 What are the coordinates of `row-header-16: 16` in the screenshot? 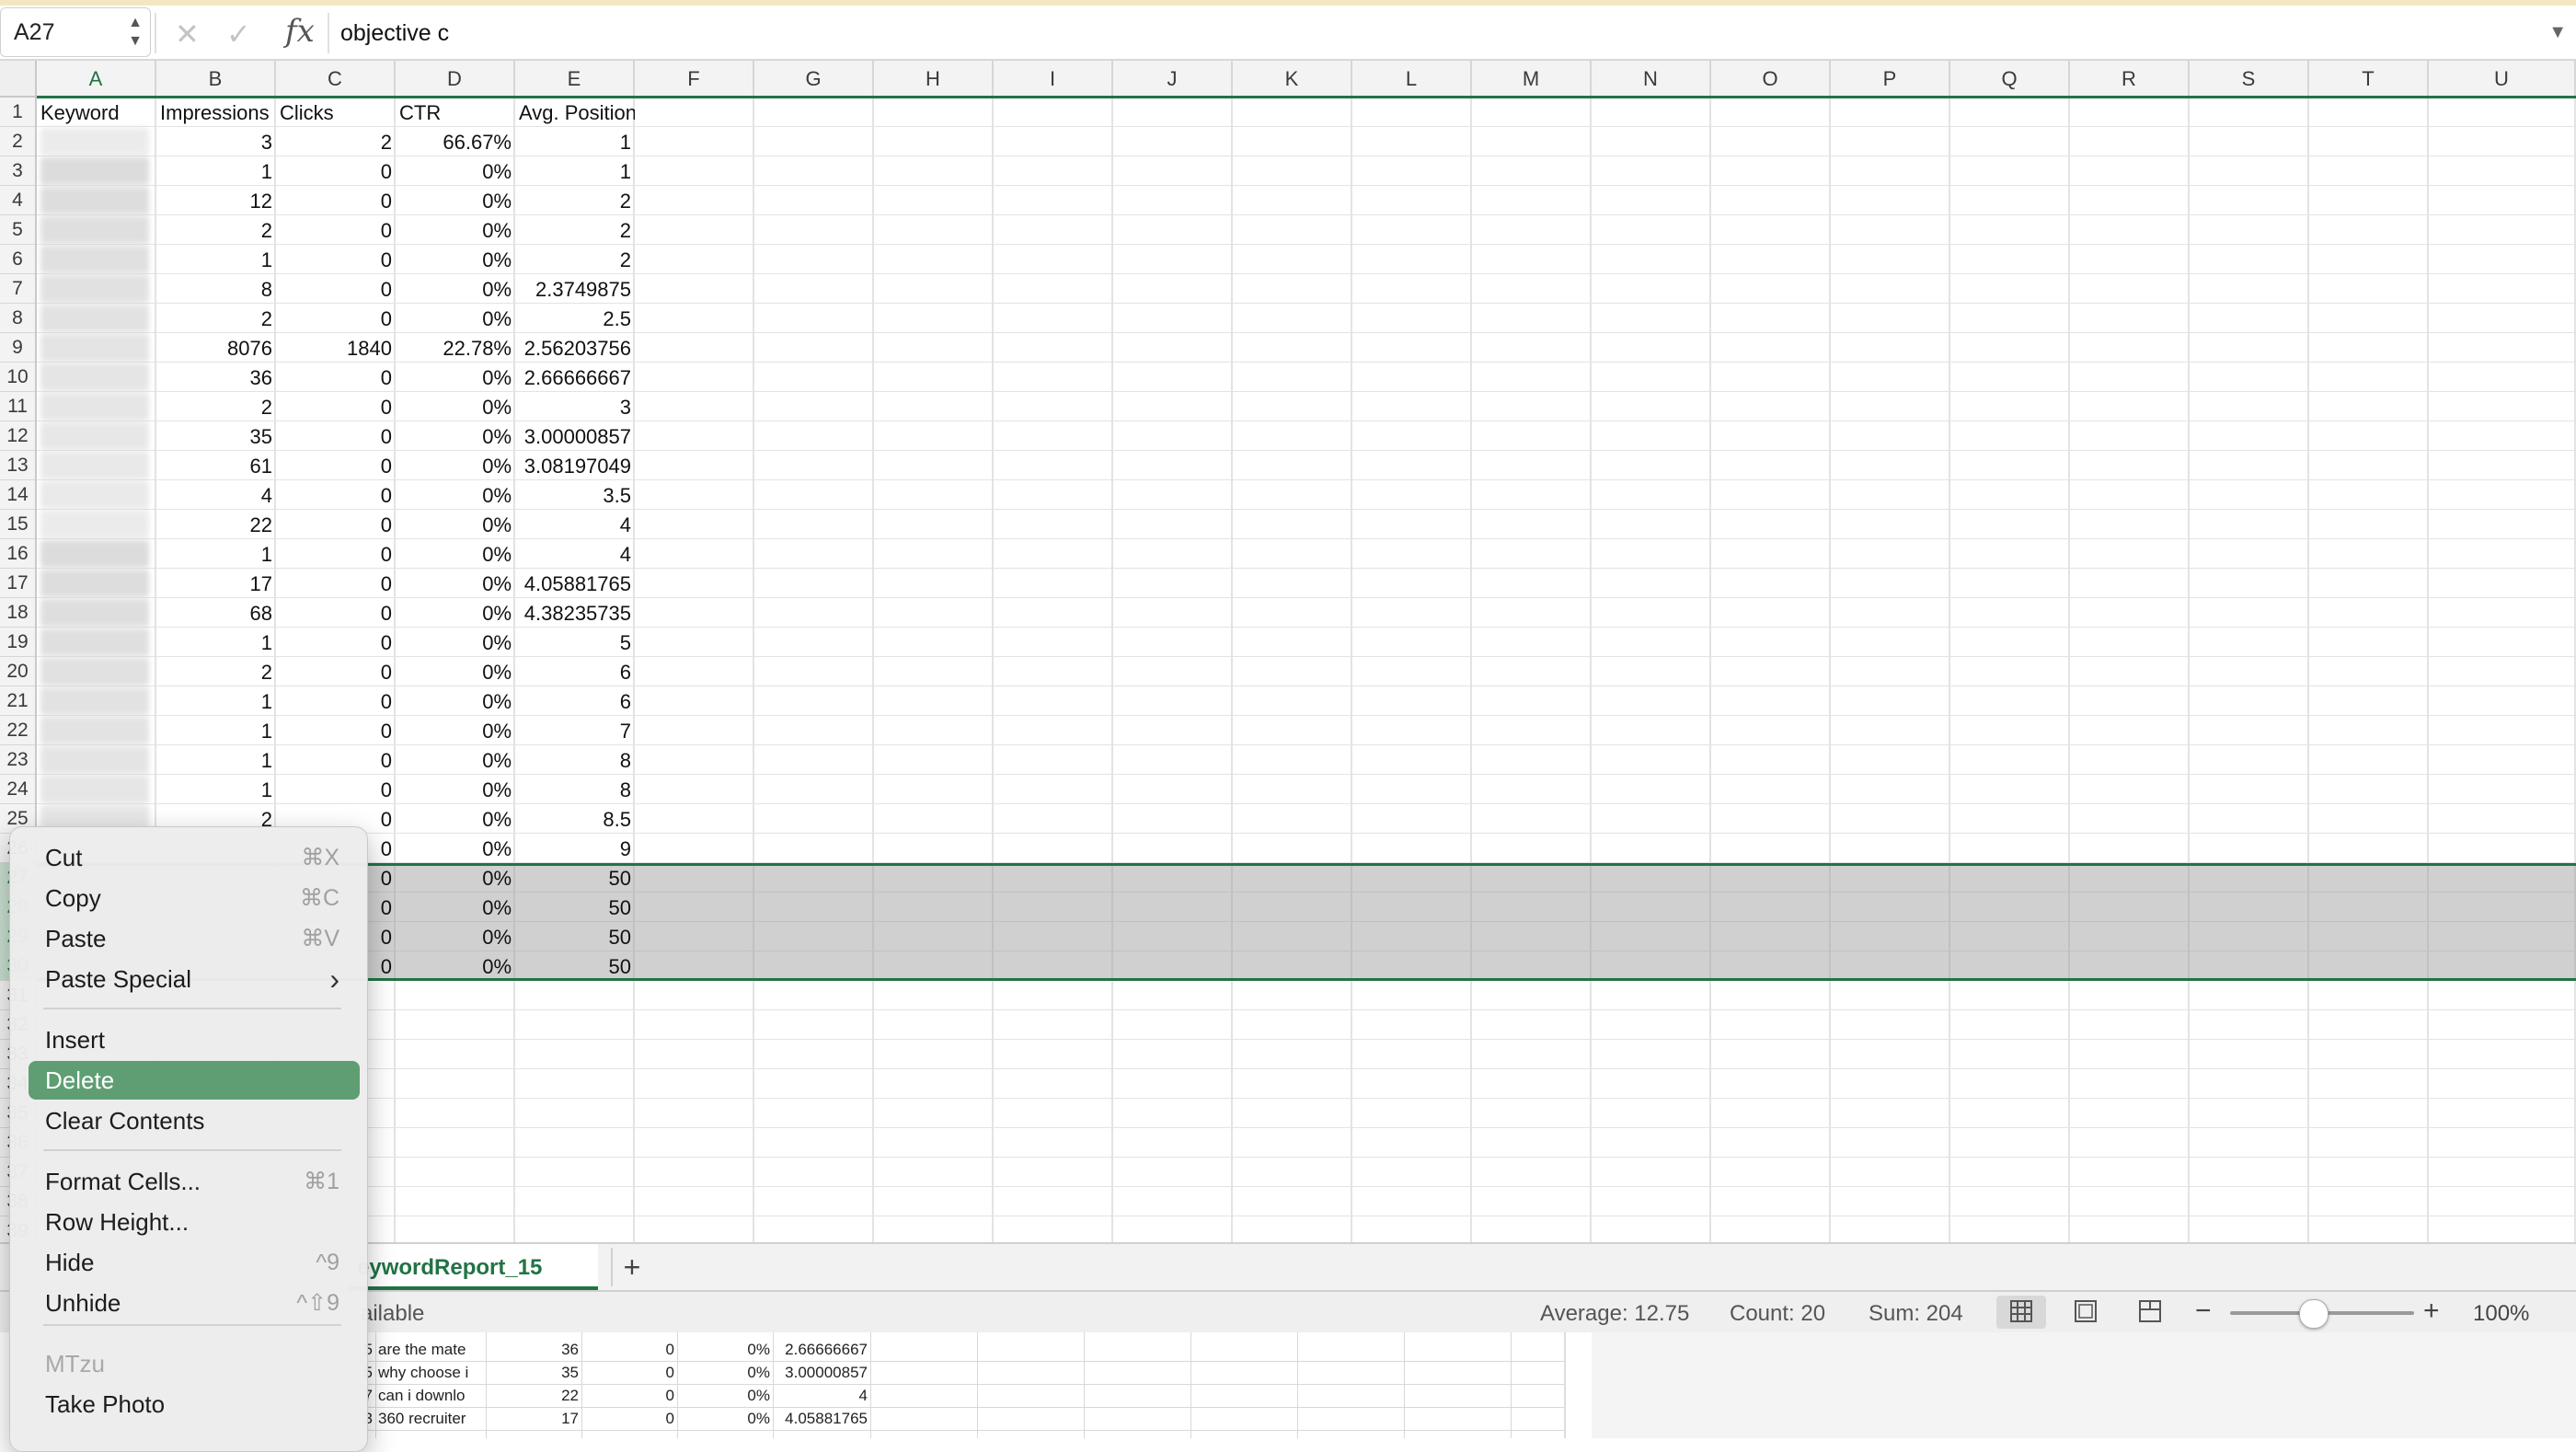 It's located at (17, 554).